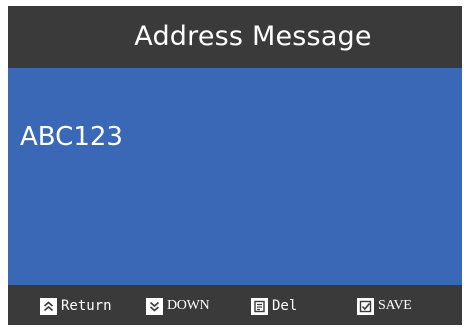 Image resolution: width=470 pixels, height=327 pixels. I want to click on softkey-bar: Return DOWN Del SAVE, so click(235, 305).